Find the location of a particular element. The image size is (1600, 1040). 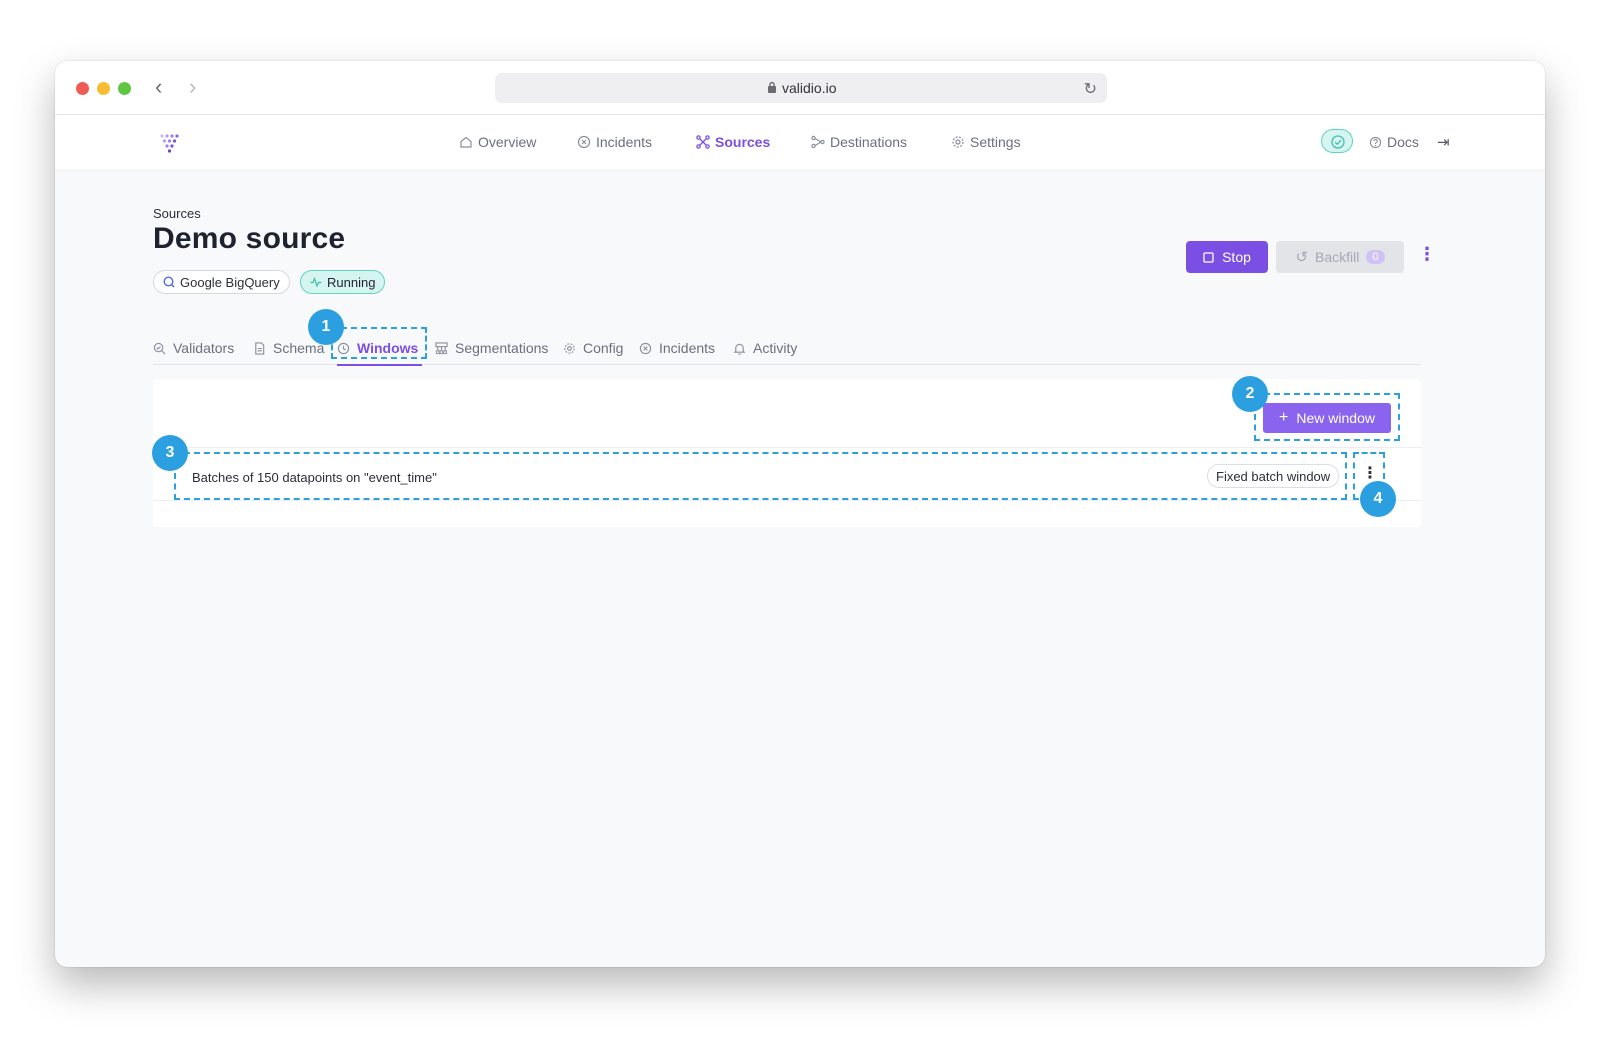

nav-overview-label: Overview is located at coordinates (507, 142).